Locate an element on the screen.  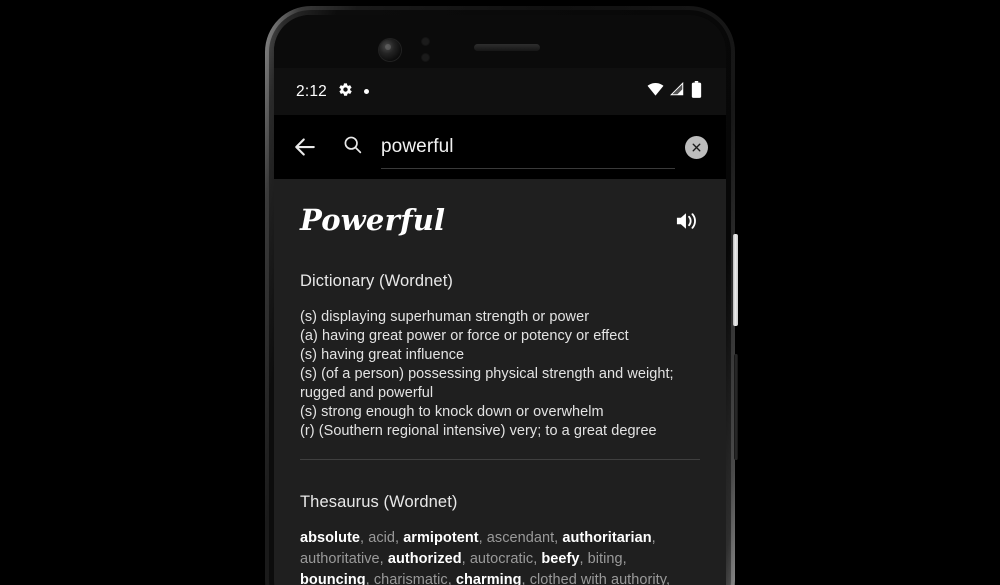
thesaurus-word: clothed with authority is located at coordinates (598, 578).